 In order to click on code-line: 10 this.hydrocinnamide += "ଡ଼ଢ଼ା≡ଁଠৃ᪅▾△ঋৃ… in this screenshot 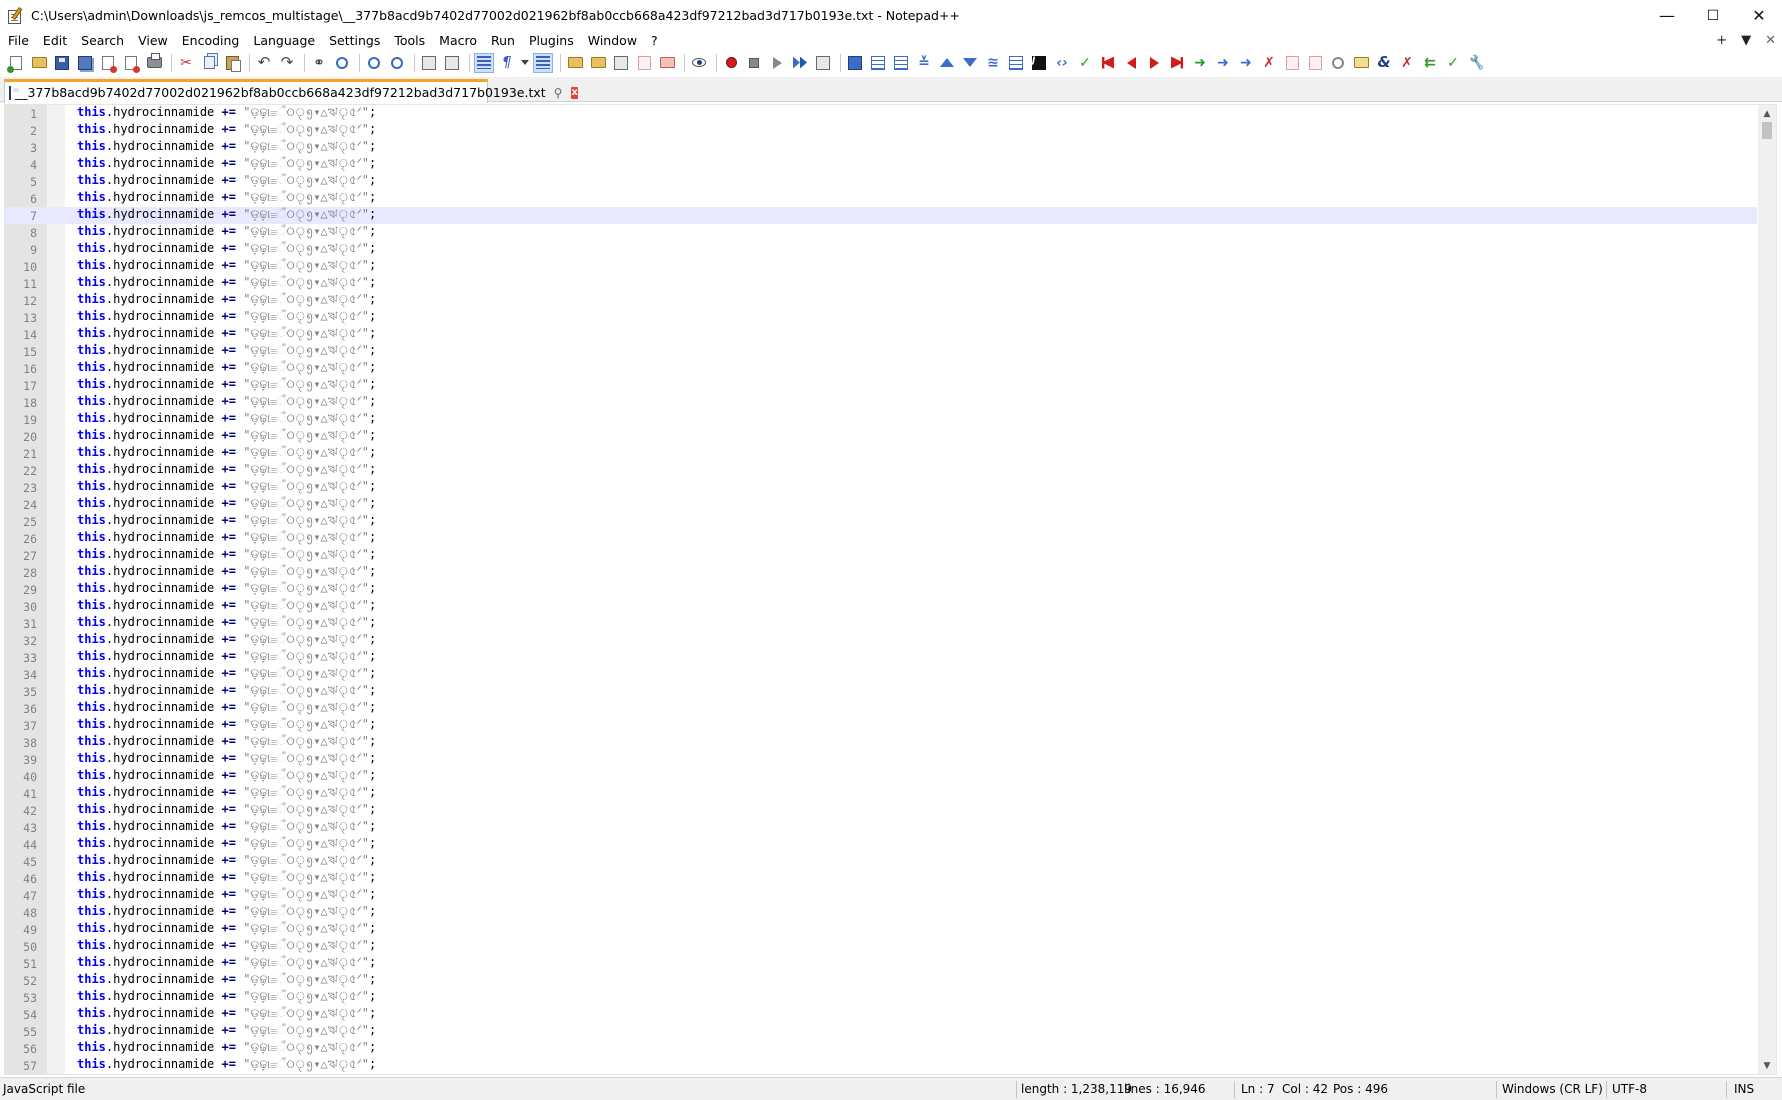, I will do `click(881, 266)`.